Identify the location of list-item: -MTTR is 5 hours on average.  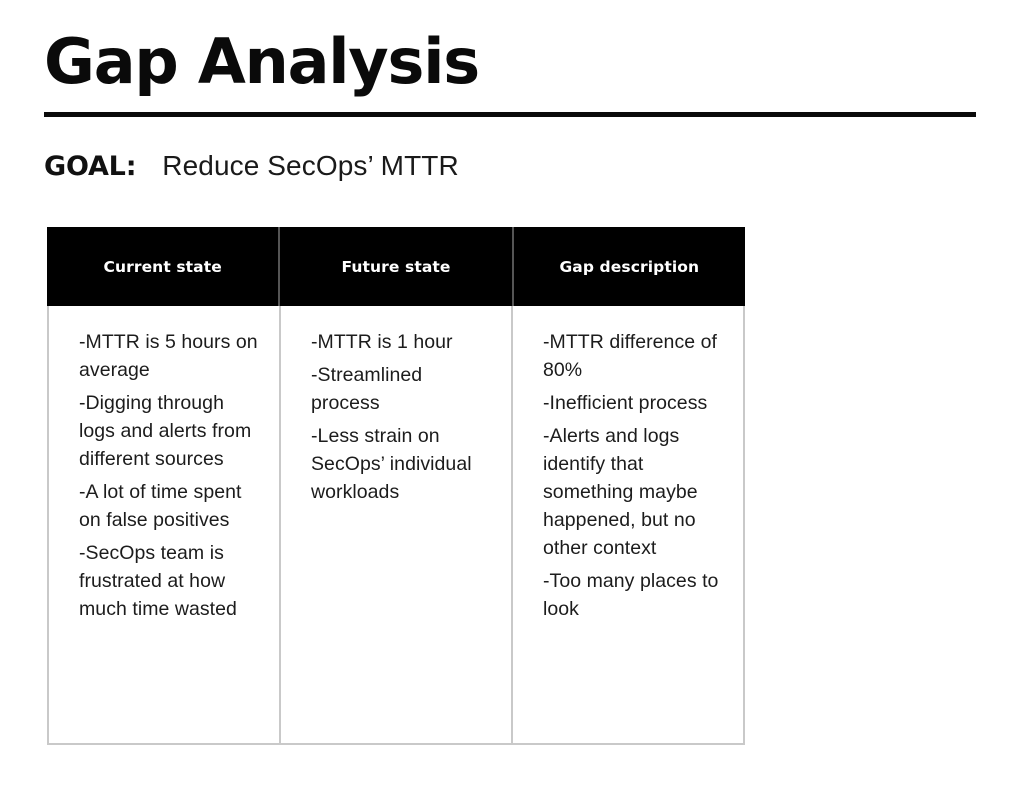
(168, 356).